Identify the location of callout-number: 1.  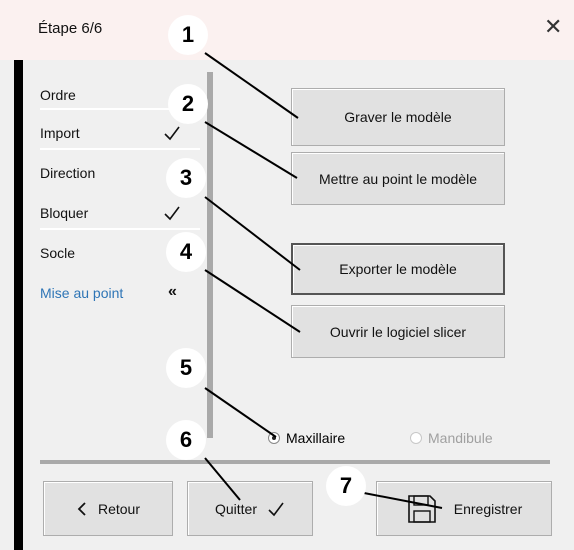
(188, 34).